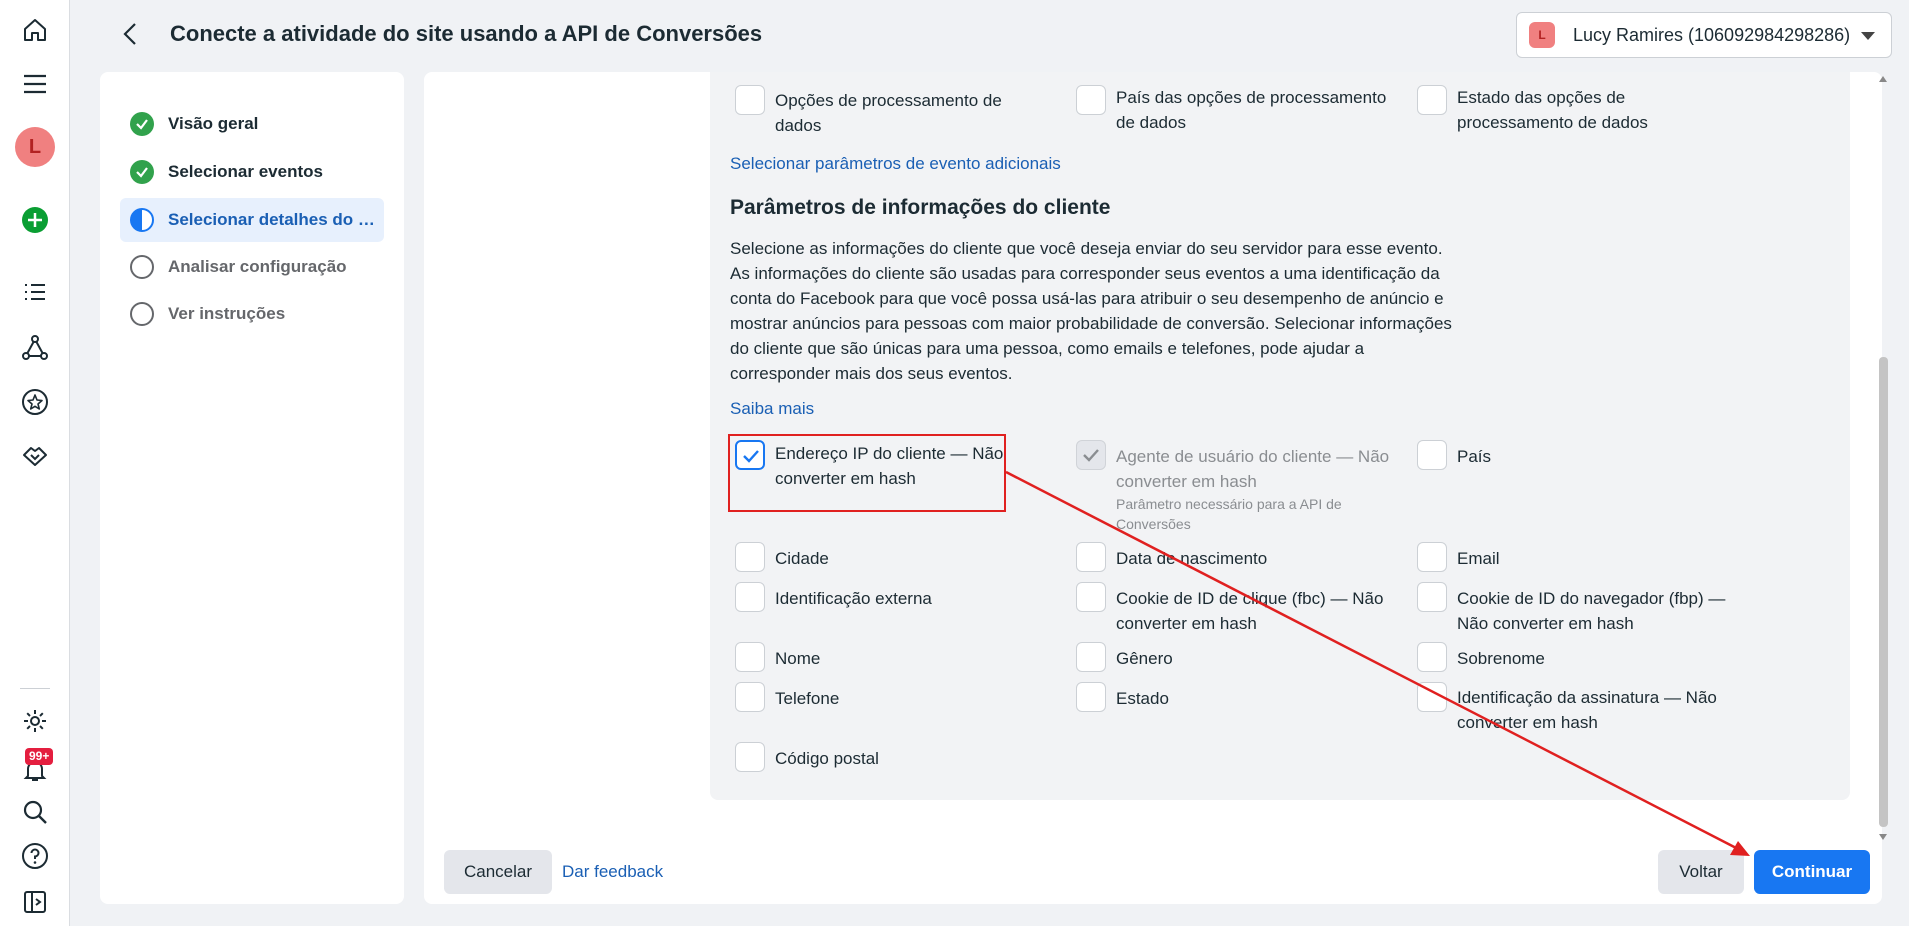  What do you see at coordinates (1432, 100) in the screenshot?
I see `checkbox-data-processing-state` at bounding box center [1432, 100].